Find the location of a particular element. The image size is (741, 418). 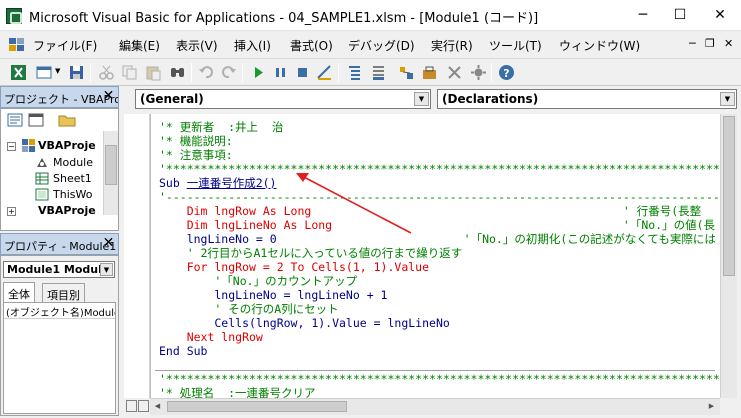

run-icon is located at coordinates (258, 72).